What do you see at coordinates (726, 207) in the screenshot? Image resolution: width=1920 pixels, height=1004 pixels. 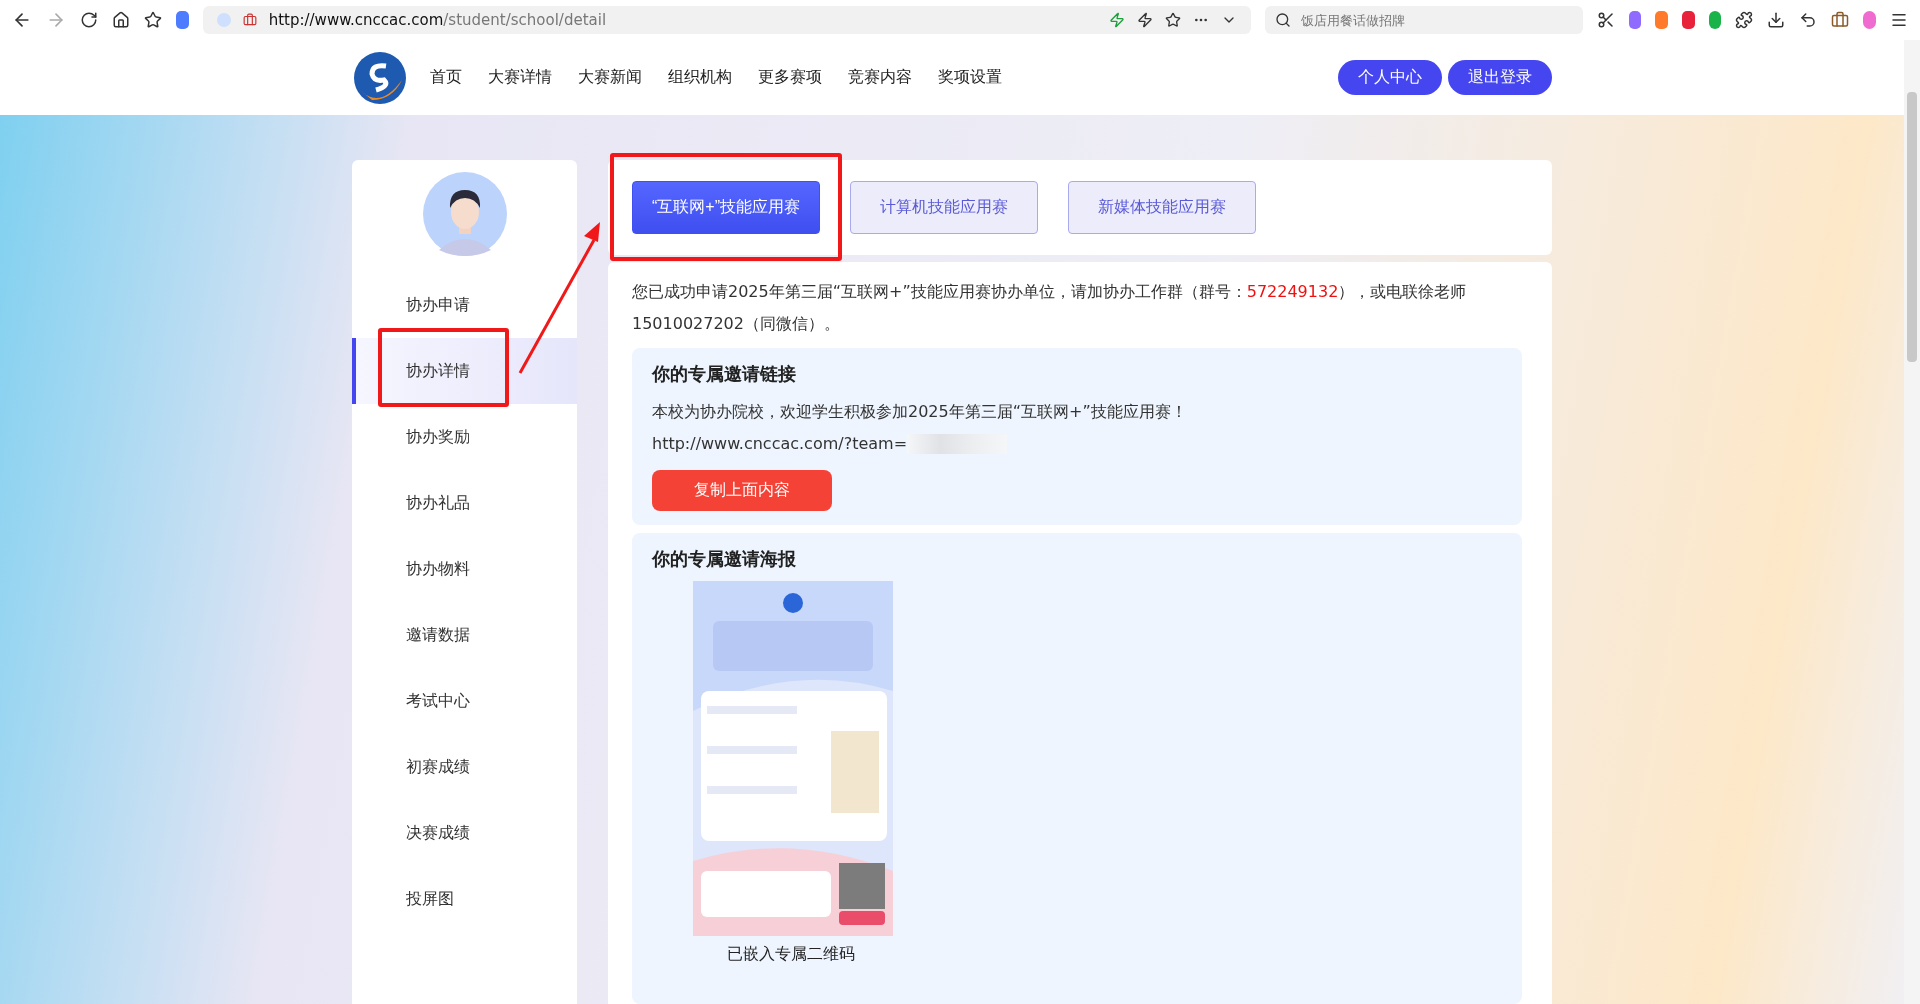 I see `competition-tab: “互联网+”技能应用赛` at bounding box center [726, 207].